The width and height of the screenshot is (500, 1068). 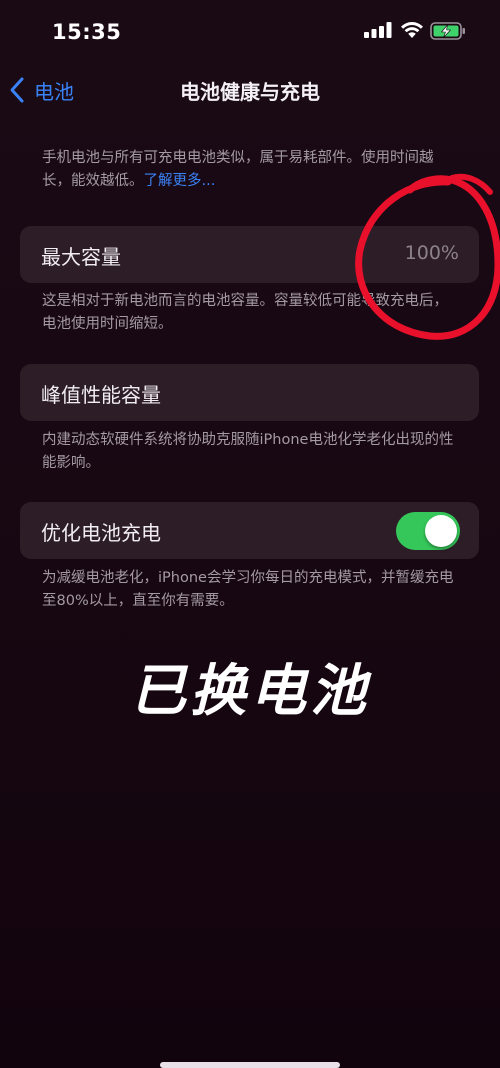 I want to click on navigation-bar: 电池 电池健康与充电, so click(x=250, y=90).